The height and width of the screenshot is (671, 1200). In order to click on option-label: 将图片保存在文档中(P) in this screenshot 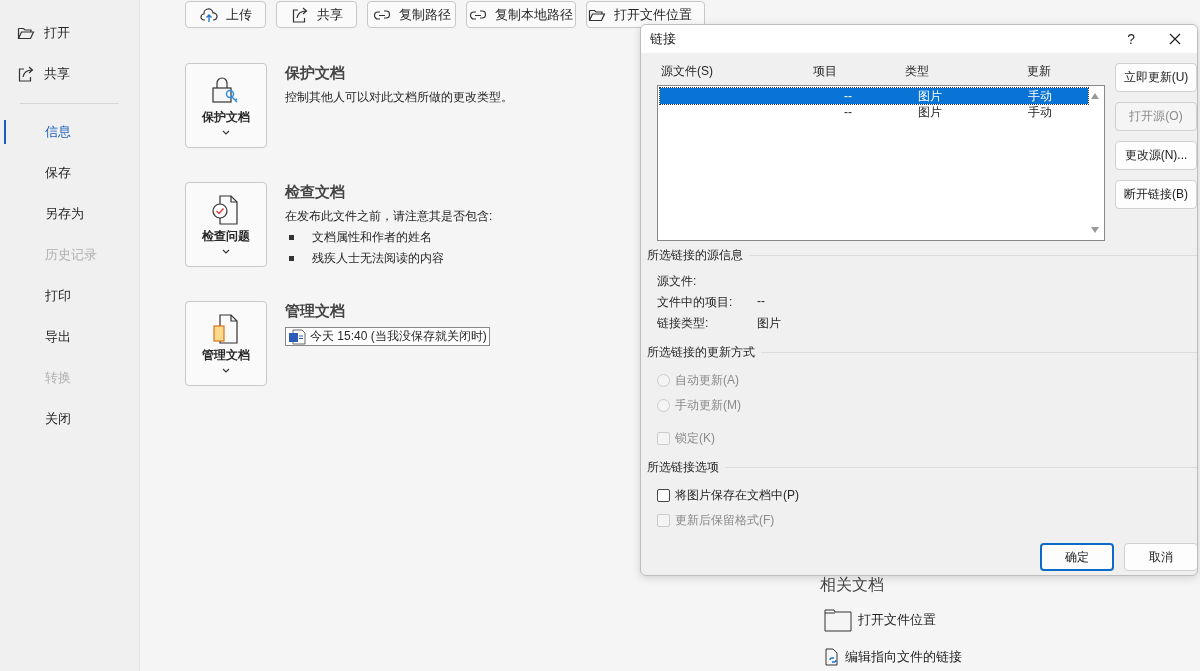, I will do `click(737, 495)`.